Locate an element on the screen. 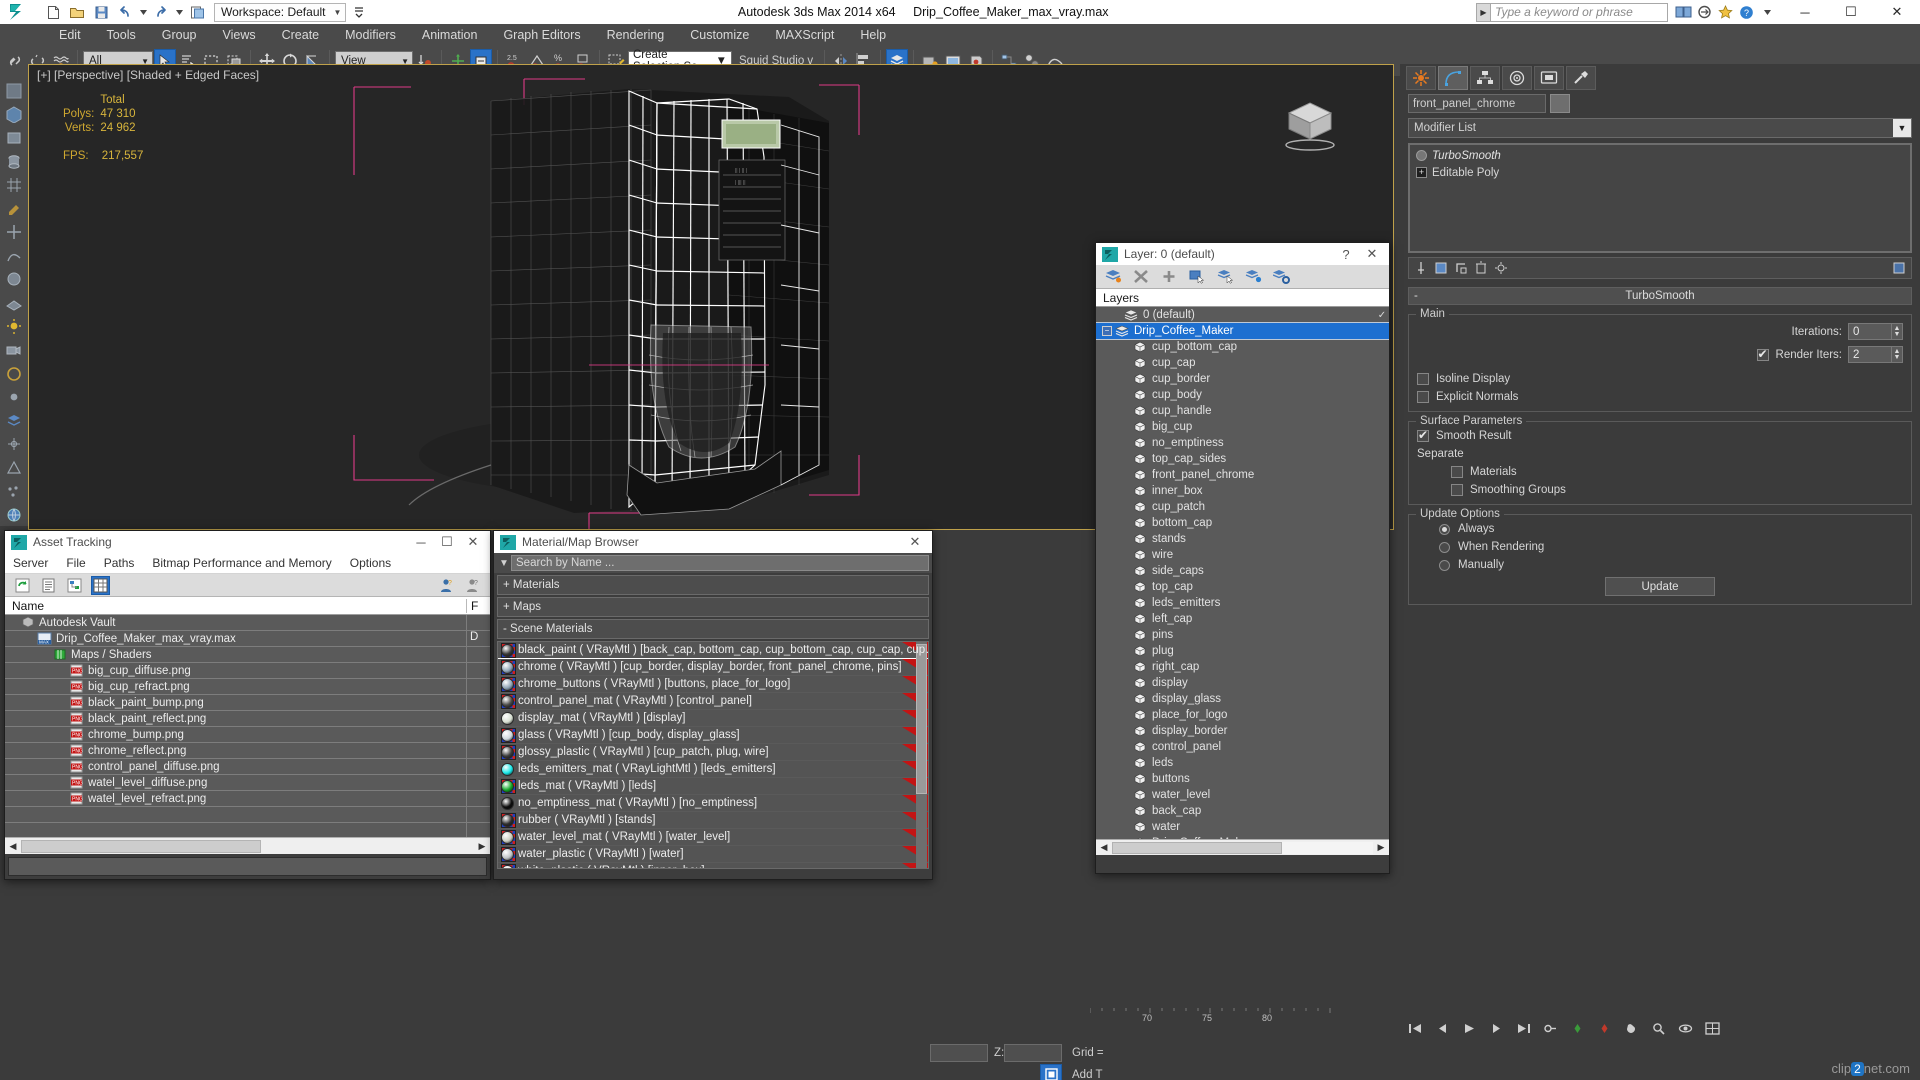  menu-item-maxscript: MAXScript is located at coordinates (804, 35).